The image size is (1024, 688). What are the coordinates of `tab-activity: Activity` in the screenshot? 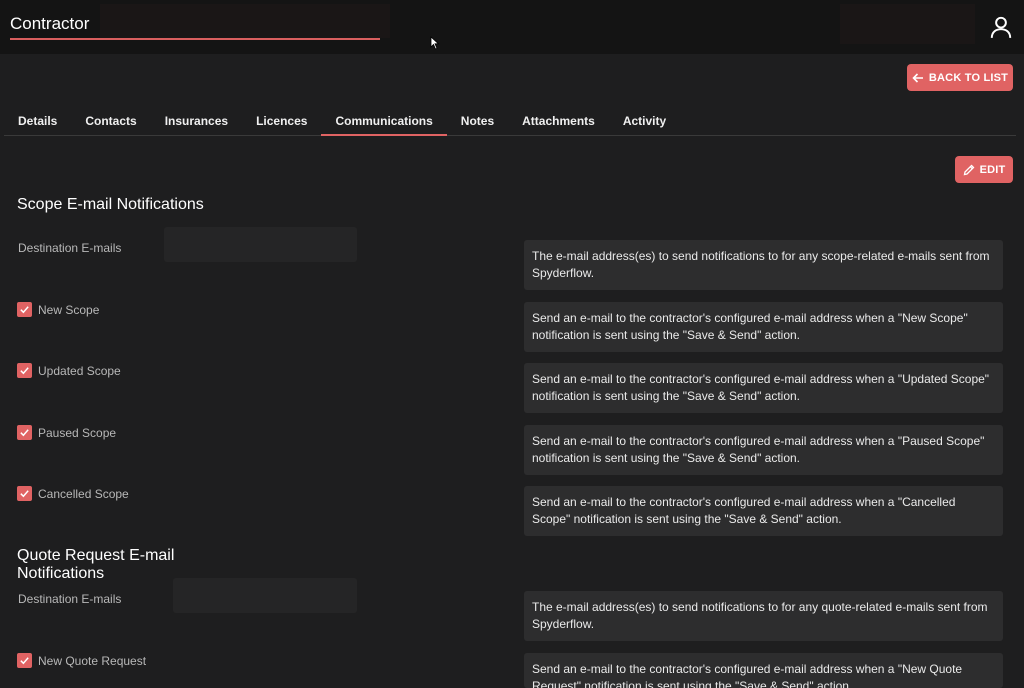 It's located at (644, 121).